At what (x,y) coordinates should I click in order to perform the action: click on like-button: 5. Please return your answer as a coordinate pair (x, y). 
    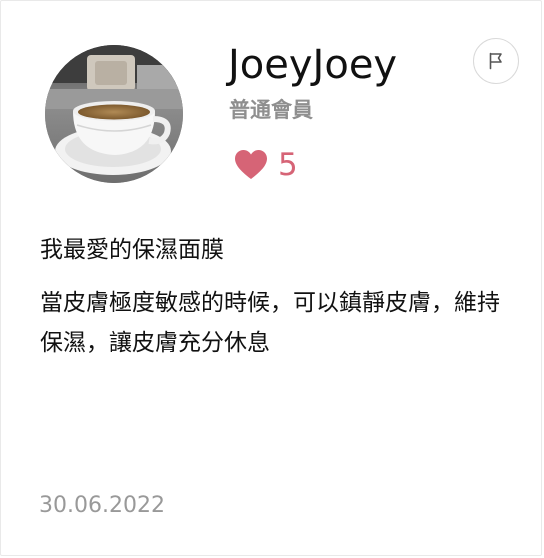
    Looking at the image, I should click on (266, 165).